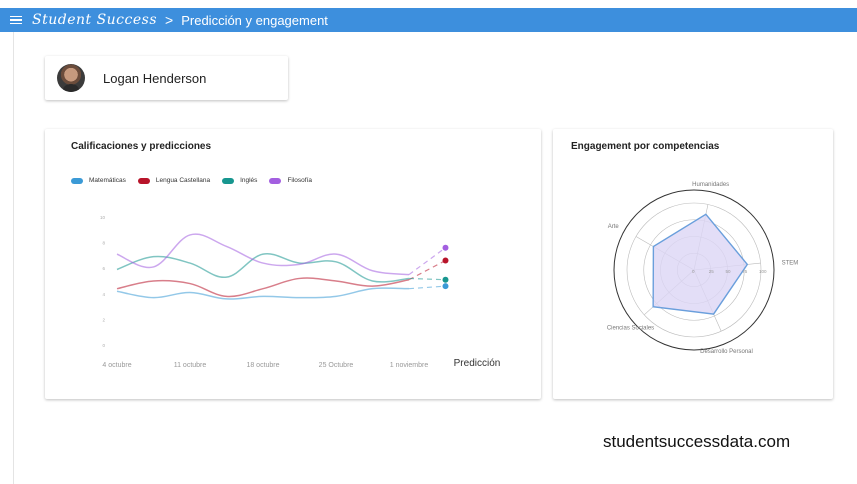  Describe the element at coordinates (700, 264) in the screenshot. I see `radar-area` at that location.